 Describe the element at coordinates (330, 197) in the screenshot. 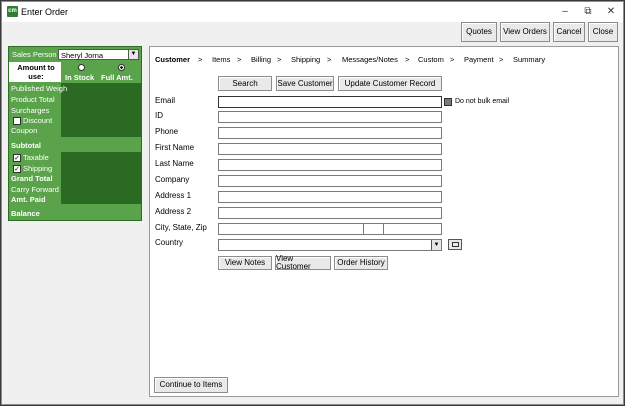

I see `address1-field` at that location.